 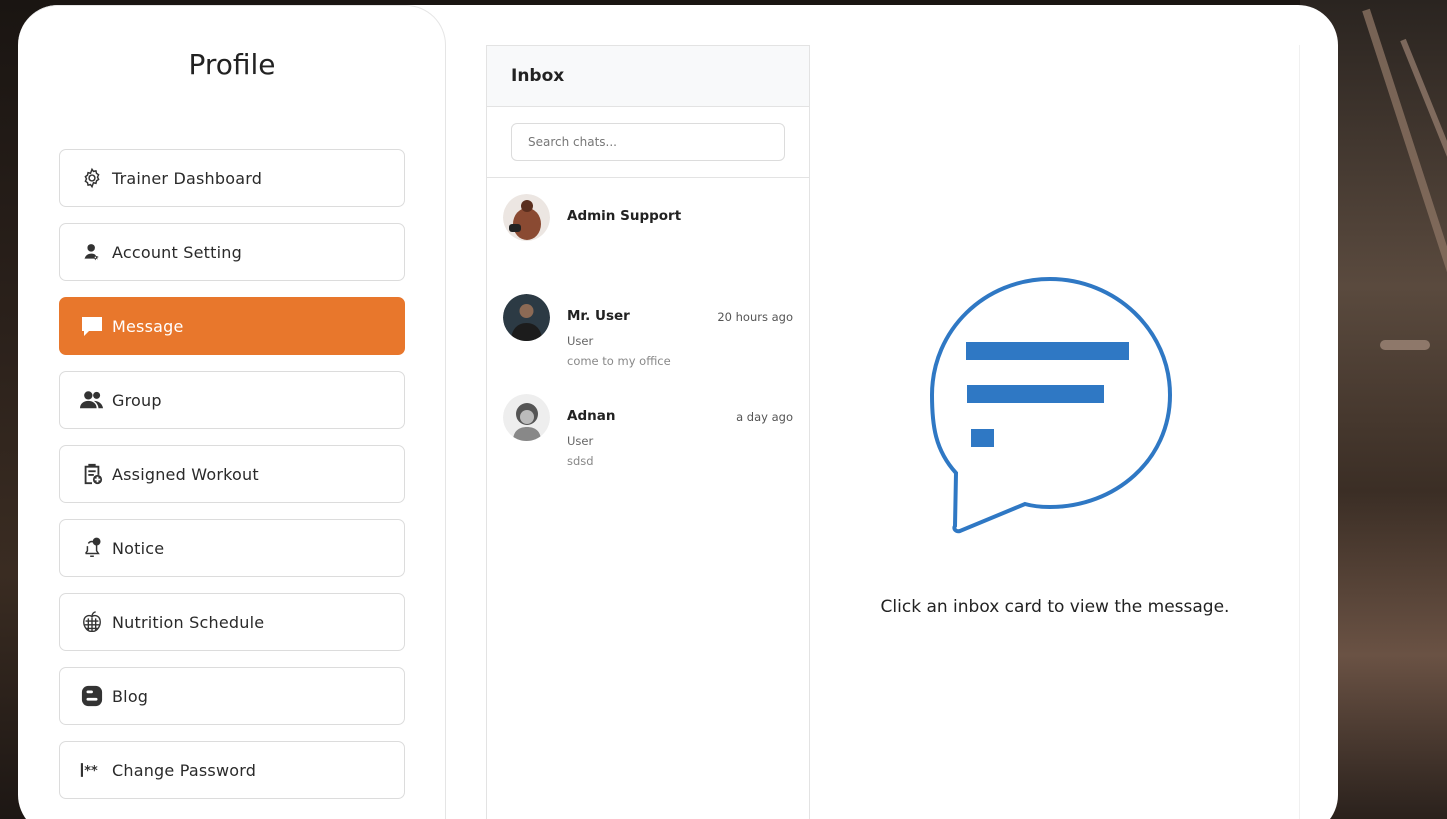 I want to click on background-decor, so click(x=1405, y=345).